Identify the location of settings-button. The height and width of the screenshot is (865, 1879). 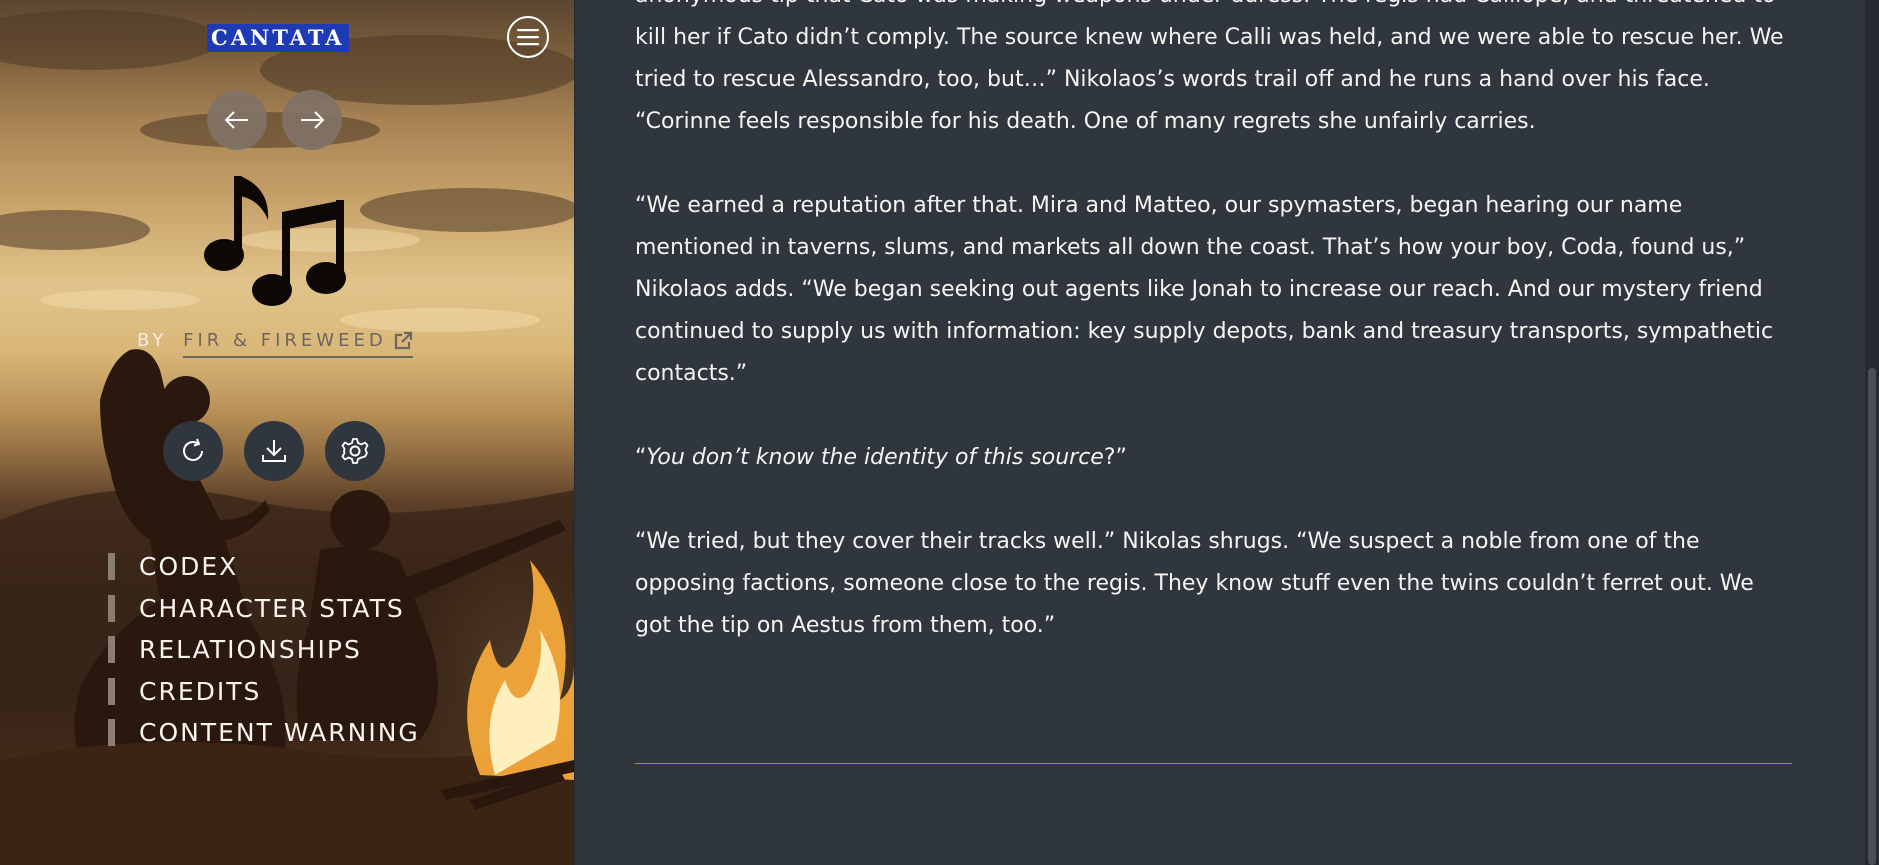
(355, 451).